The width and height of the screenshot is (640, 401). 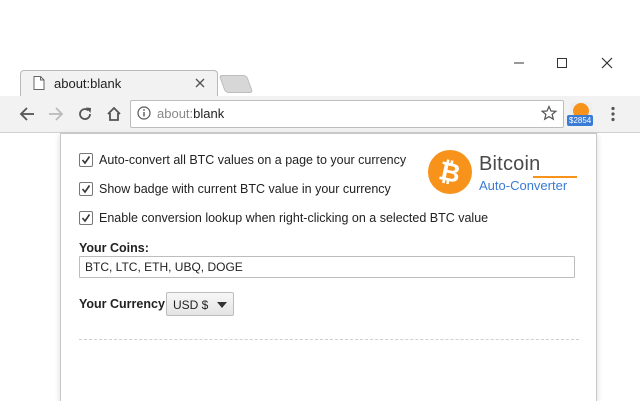 I want to click on home-button, so click(x=114, y=114).